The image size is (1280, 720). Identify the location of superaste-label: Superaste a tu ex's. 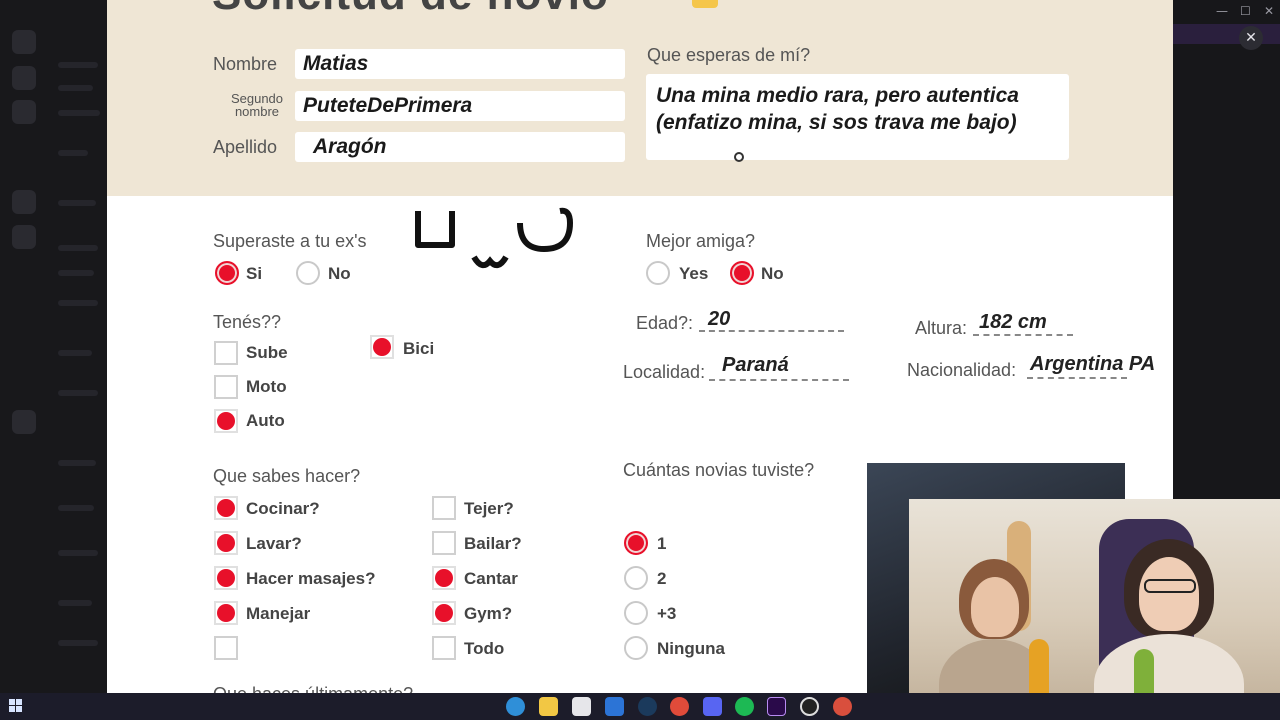
(290, 241).